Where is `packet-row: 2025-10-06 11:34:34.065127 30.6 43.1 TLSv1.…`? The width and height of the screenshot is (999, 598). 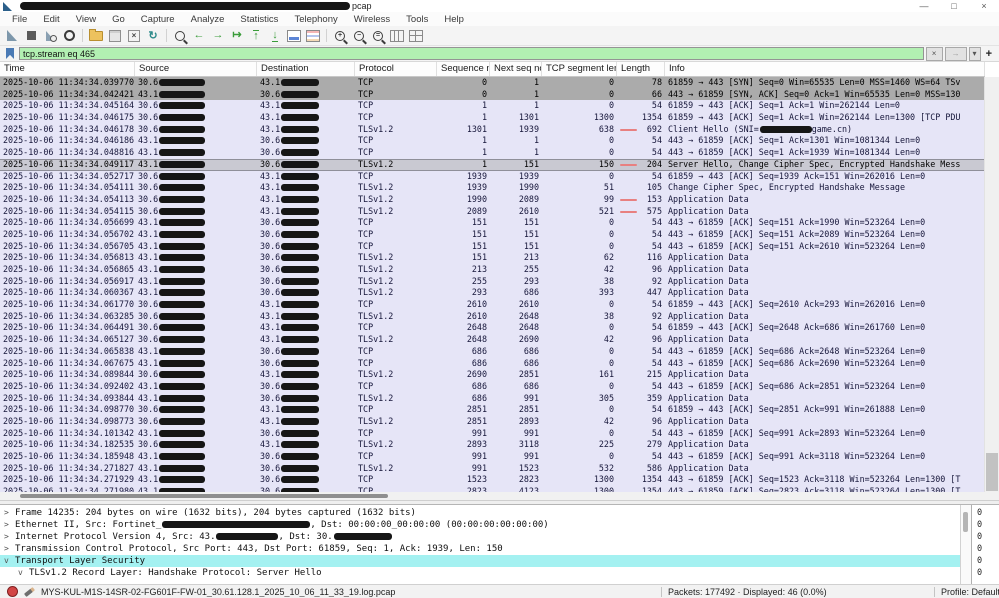
packet-row: 2025-10-06 11:34:34.065127 30.6 43.1 TLSv1.… is located at coordinates (492, 340).